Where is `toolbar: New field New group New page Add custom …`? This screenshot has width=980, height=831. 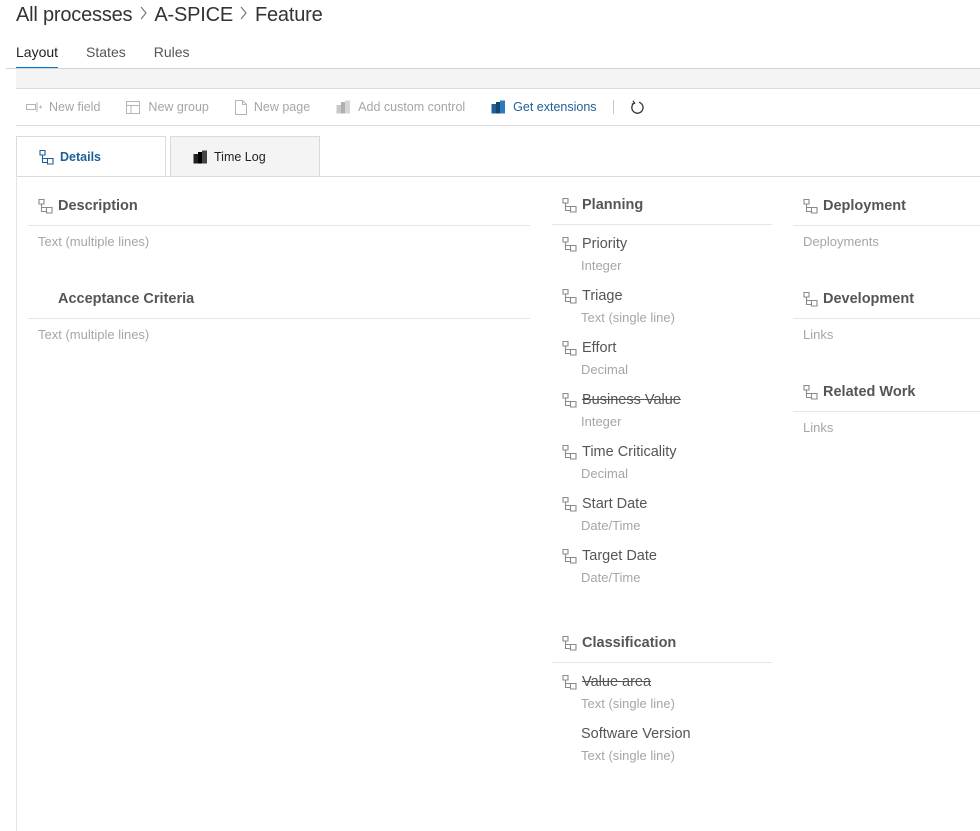 toolbar: New field New group New page Add custom … is located at coordinates (498, 107).